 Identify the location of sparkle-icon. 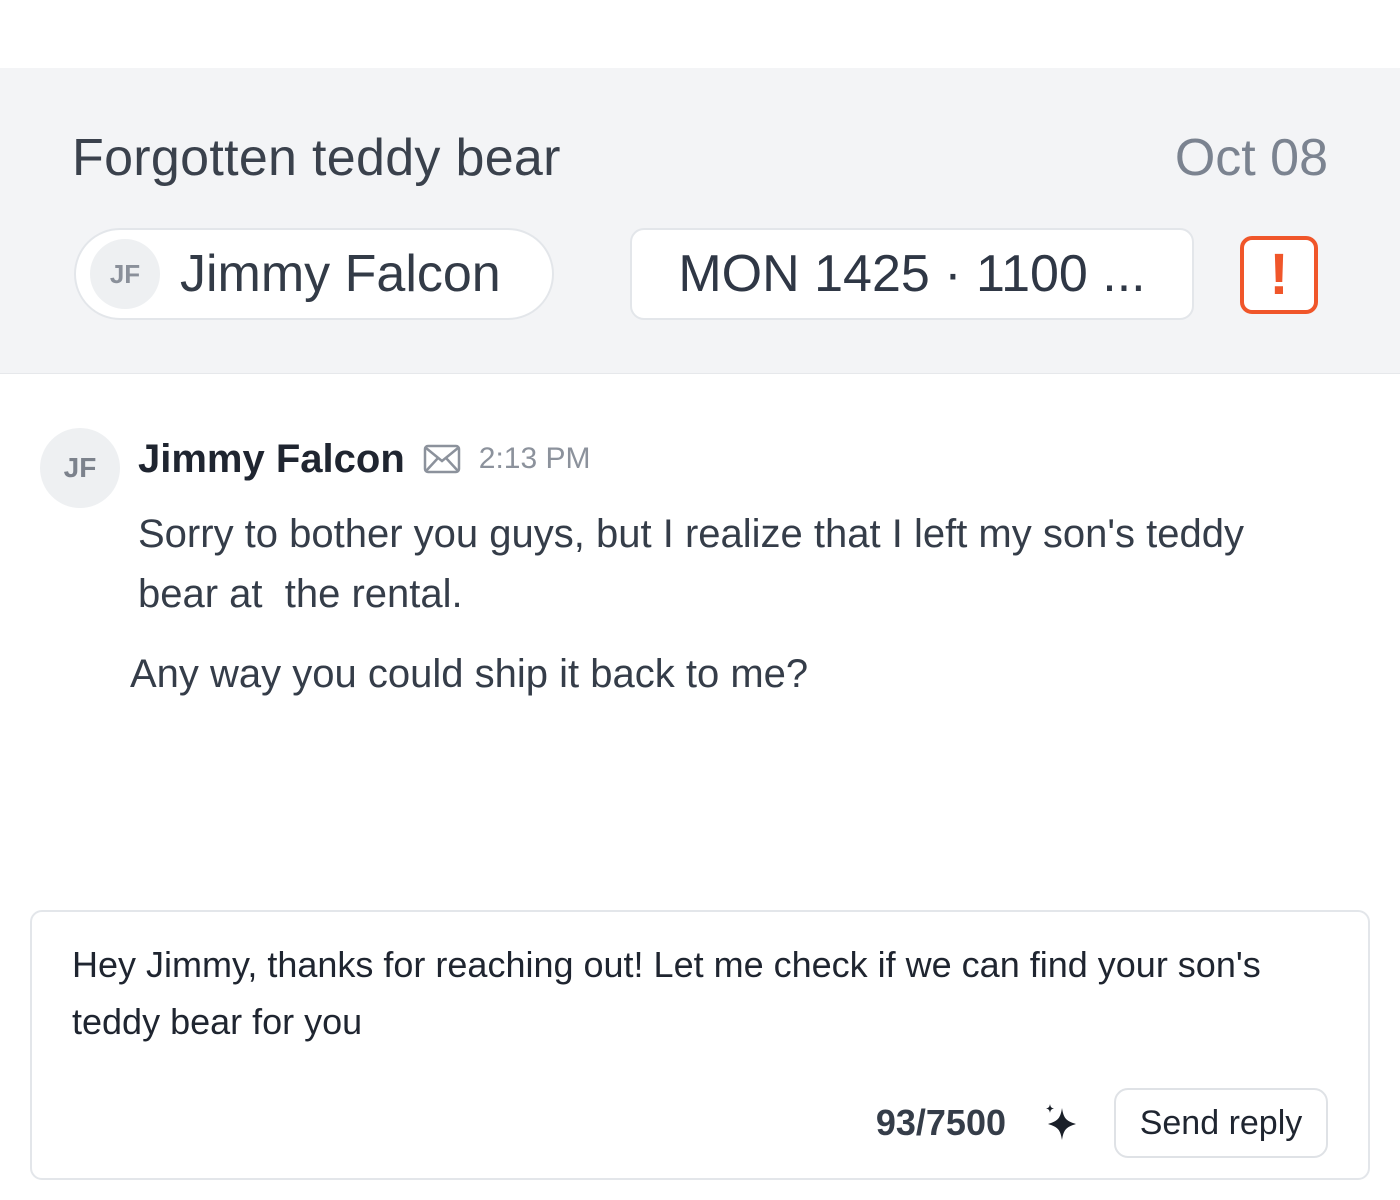
(1062, 1124).